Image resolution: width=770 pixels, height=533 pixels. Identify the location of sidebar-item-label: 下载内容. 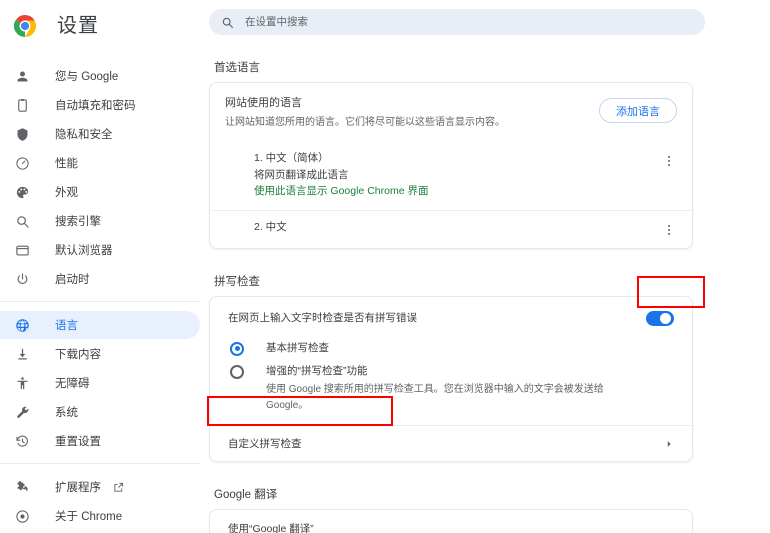
(78, 355).